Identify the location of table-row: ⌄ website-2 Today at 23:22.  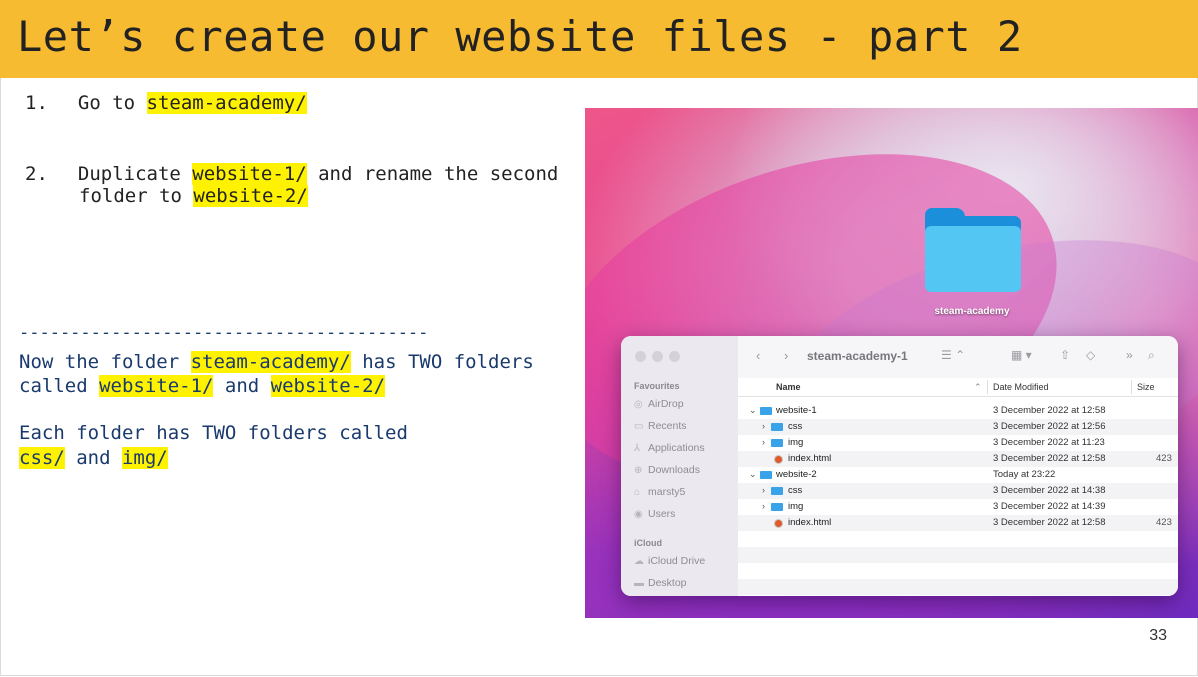
(958, 475).